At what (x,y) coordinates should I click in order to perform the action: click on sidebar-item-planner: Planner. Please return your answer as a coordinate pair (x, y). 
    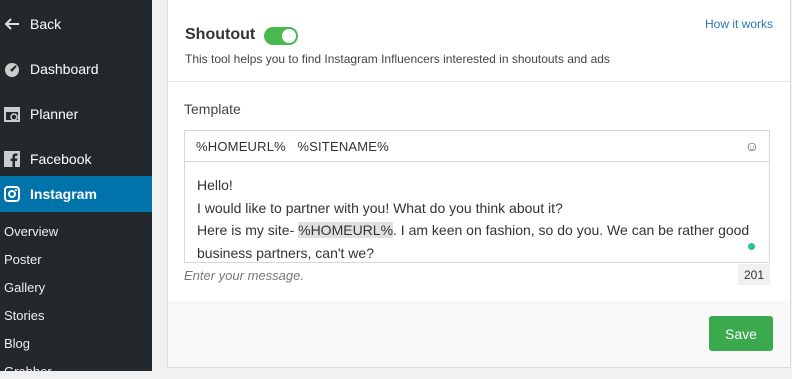
    Looking at the image, I should click on (76, 114).